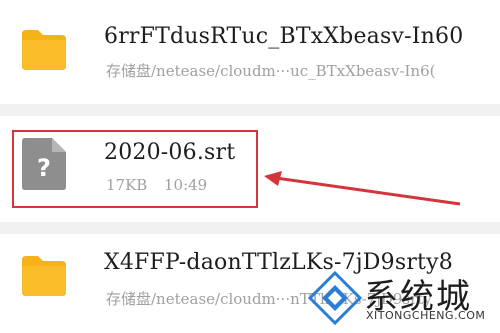 The width and height of the screenshot is (500, 333). I want to click on annotation-arrow, so click(362, 188).